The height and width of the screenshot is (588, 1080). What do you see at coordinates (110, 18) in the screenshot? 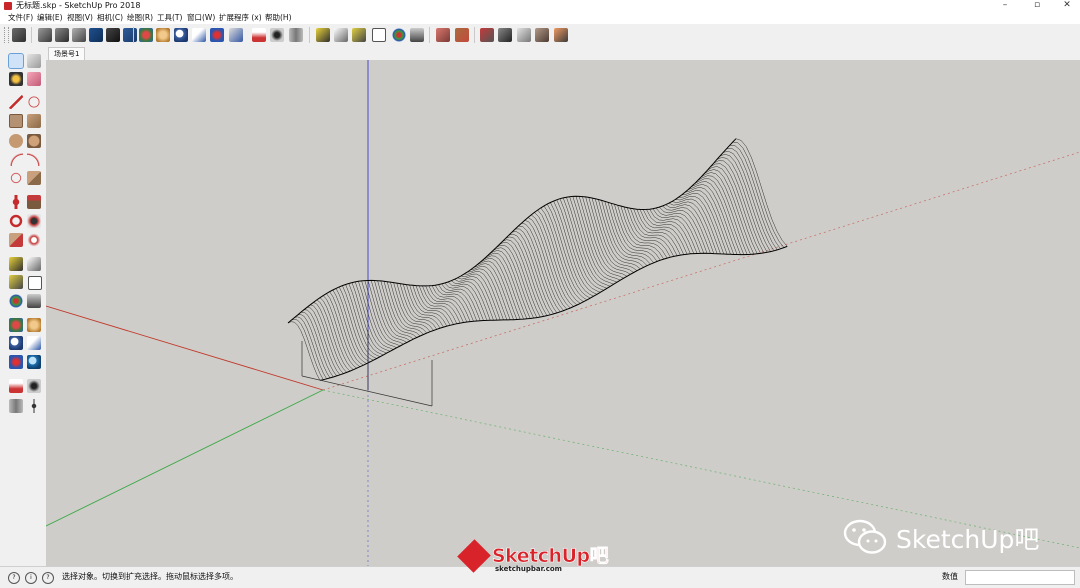
I see `menu-camera: 相机(C)` at bounding box center [110, 18].